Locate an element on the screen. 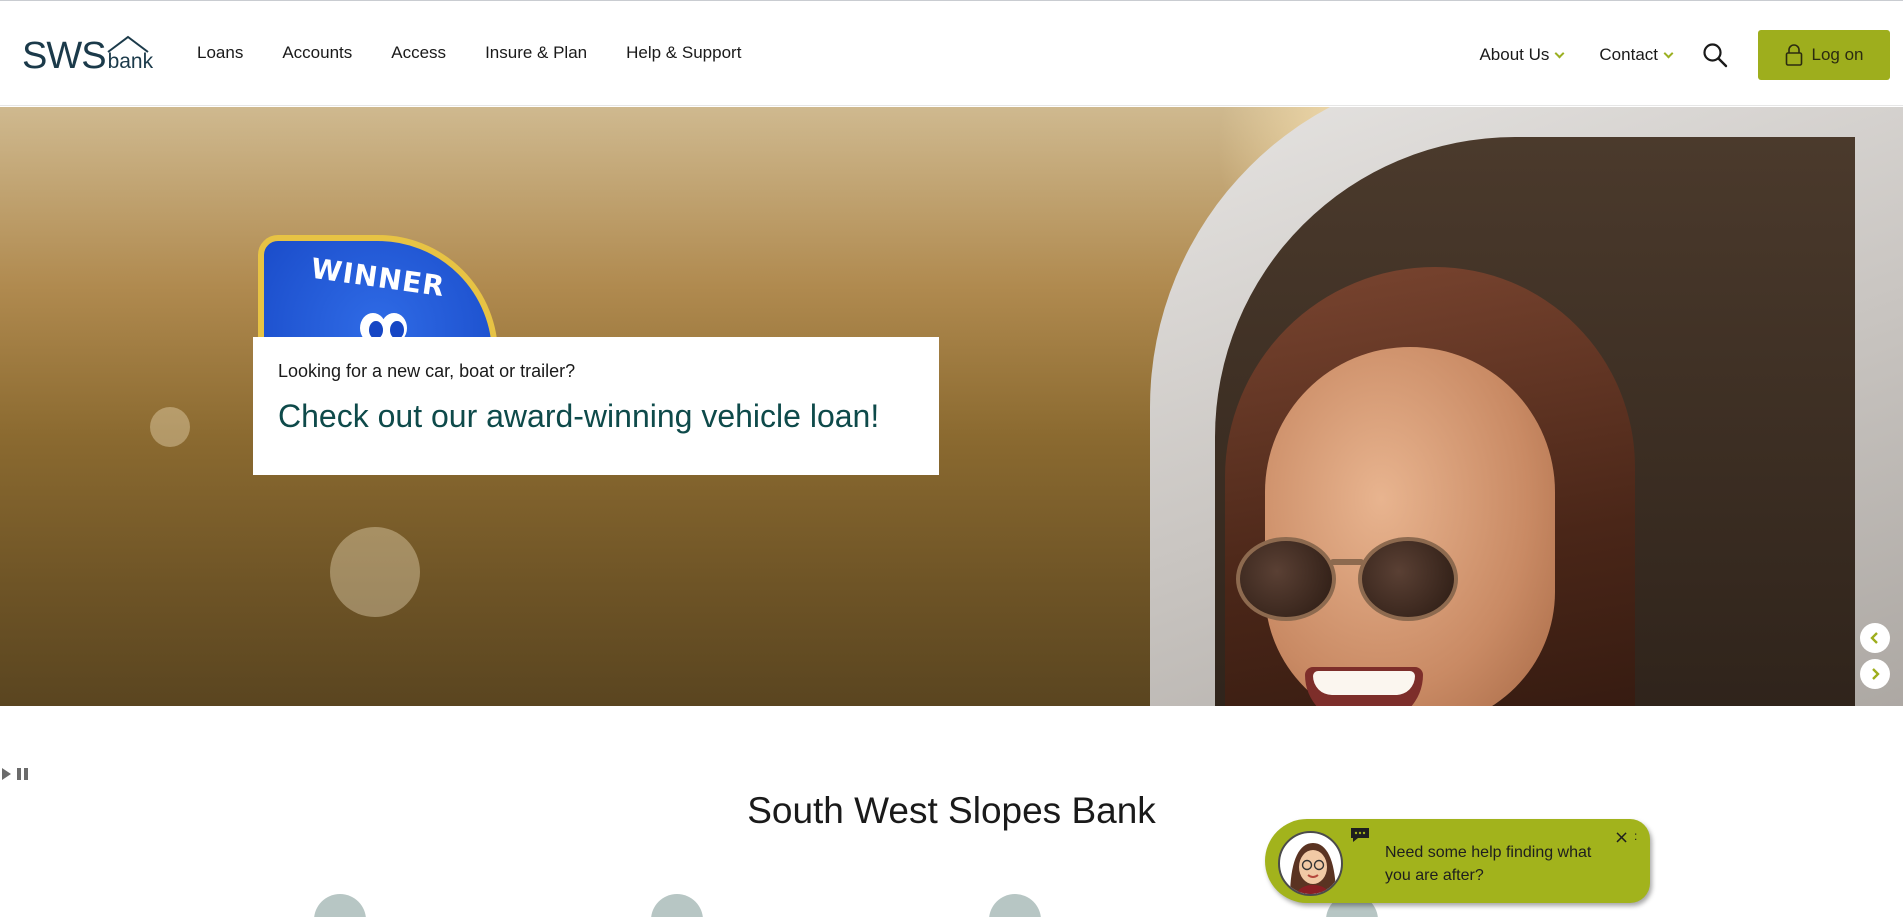  sunglasses-lens-left is located at coordinates (1286, 579).